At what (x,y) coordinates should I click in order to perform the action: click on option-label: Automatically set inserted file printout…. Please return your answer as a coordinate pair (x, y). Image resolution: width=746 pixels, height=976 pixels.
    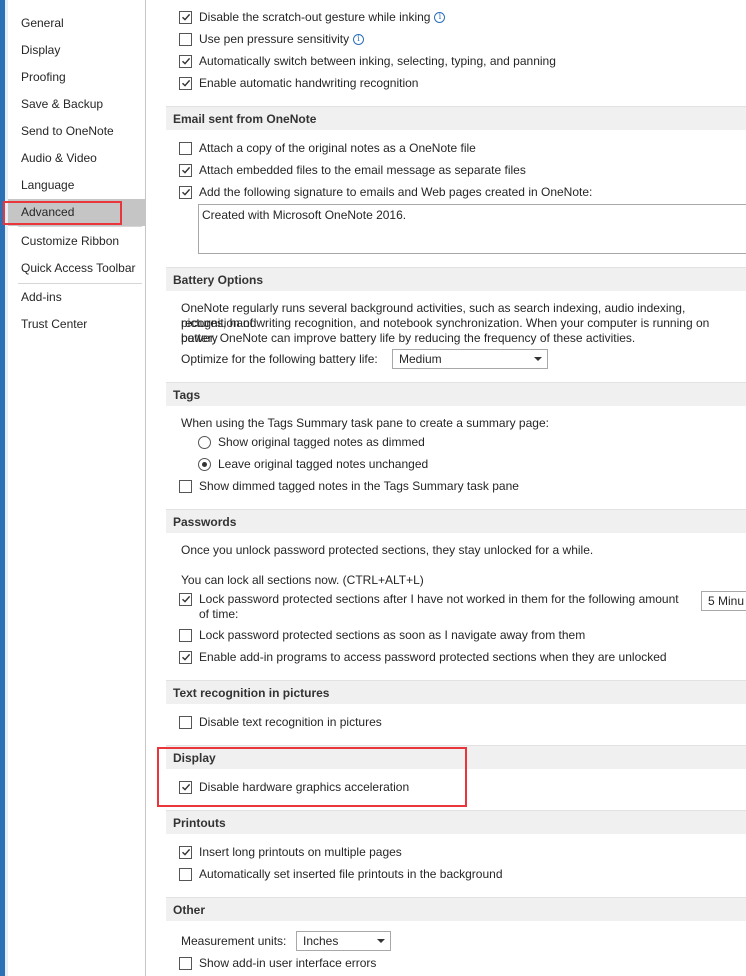
    Looking at the image, I should click on (351, 874).